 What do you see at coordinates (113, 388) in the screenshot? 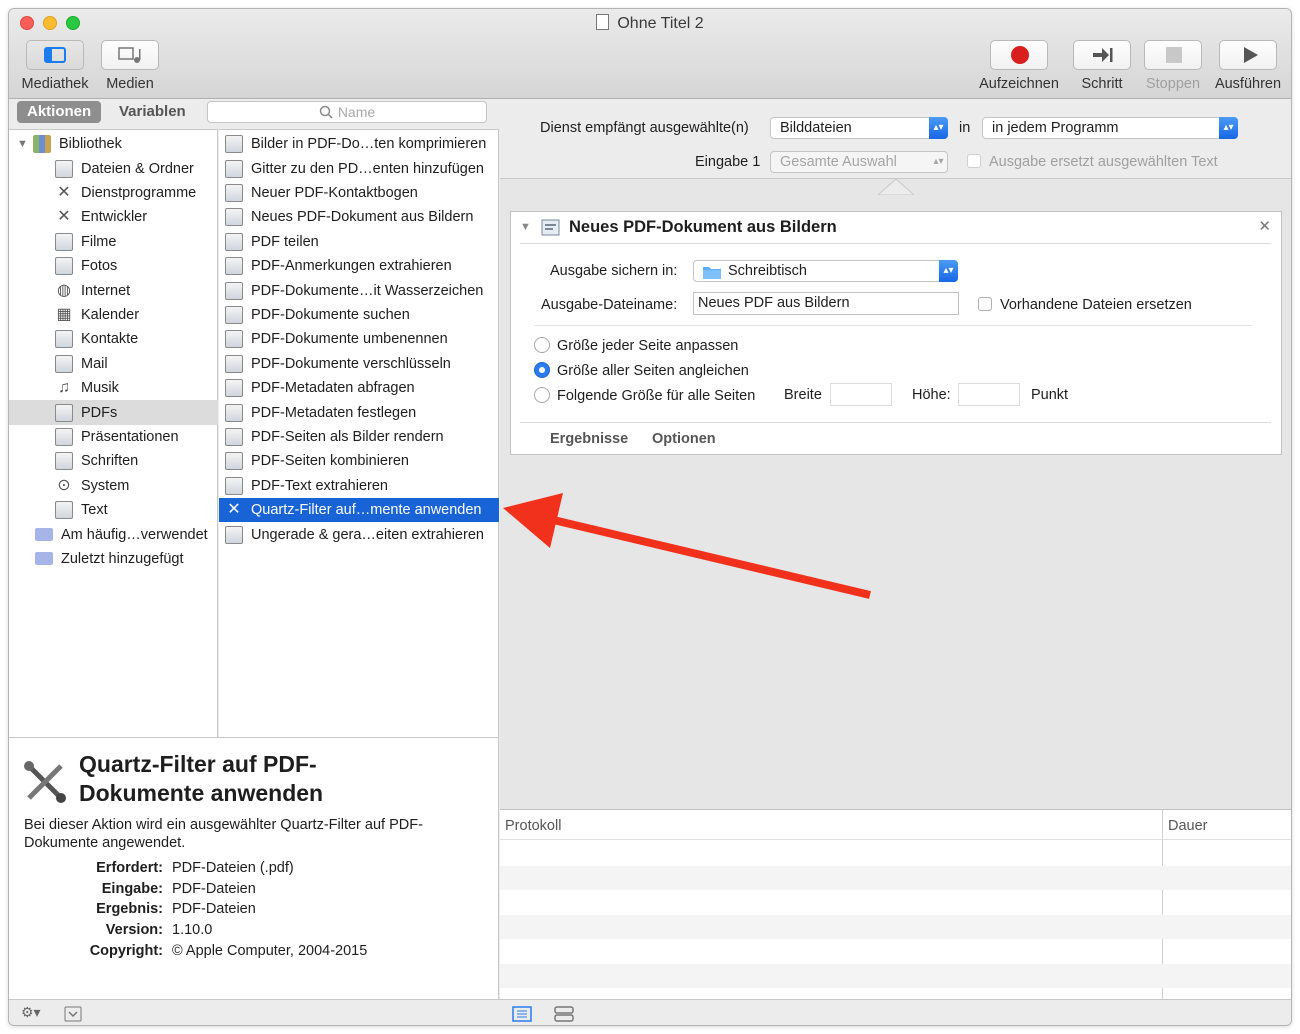
I see `library-item: ♫ Musik` at bounding box center [113, 388].